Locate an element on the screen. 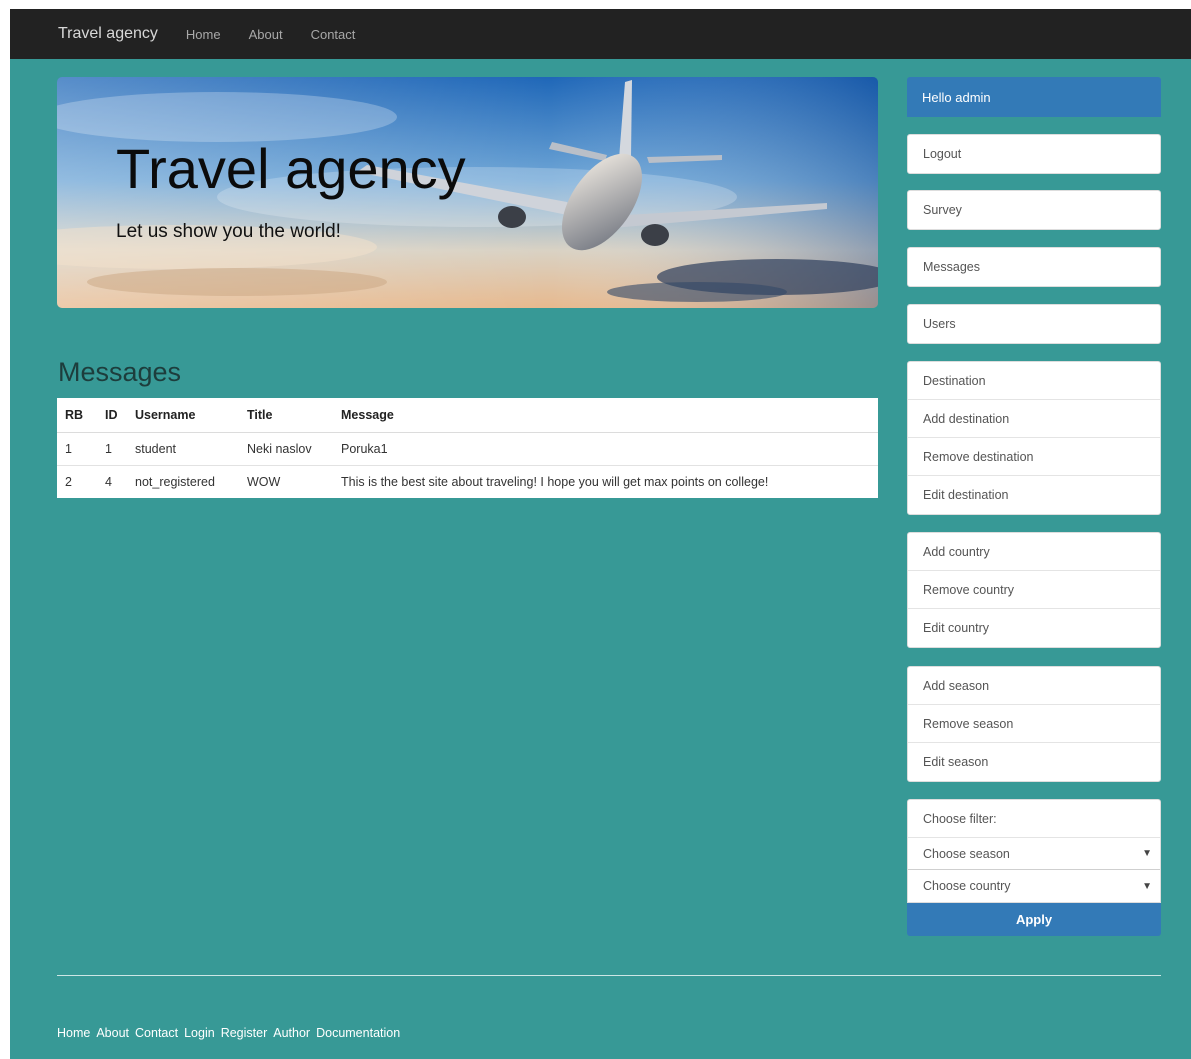  column-header-title: Title is located at coordinates (286, 415).